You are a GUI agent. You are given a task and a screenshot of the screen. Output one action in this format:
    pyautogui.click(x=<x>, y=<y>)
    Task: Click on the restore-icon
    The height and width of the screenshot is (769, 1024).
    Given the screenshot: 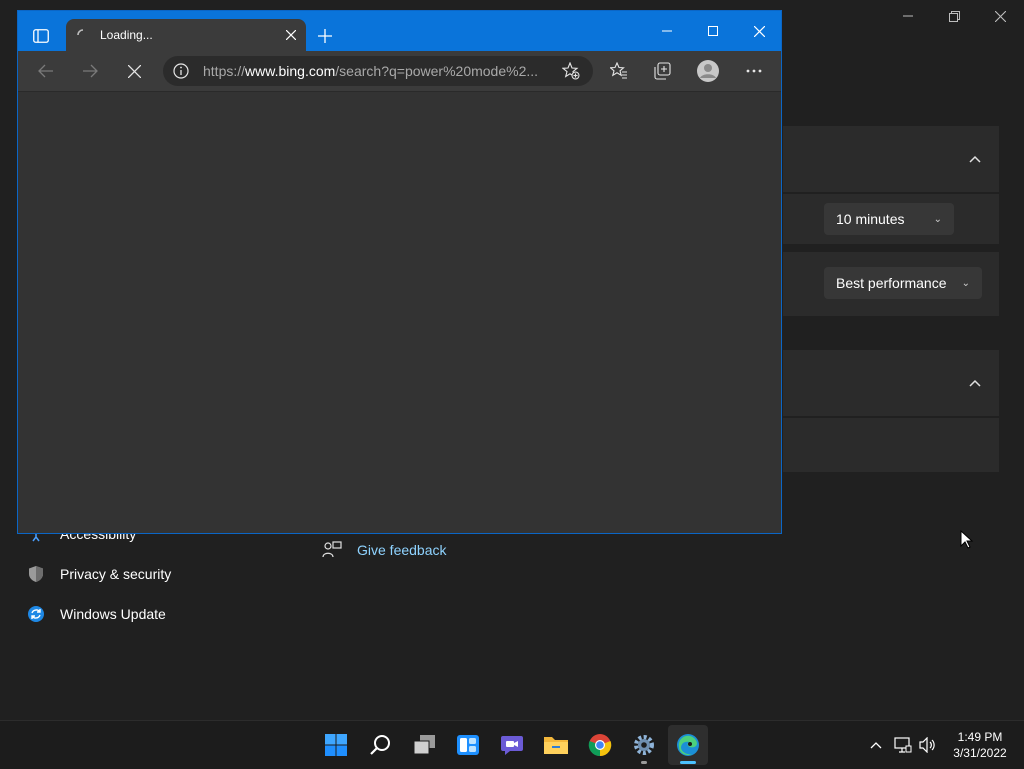 What is the action you would take?
    pyautogui.click(x=954, y=16)
    